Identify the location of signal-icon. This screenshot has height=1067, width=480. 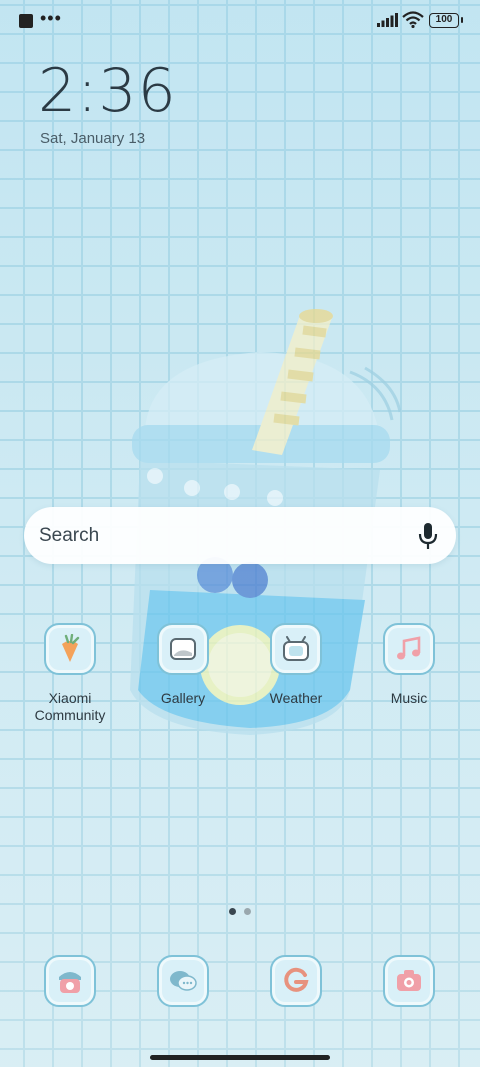
(387, 20).